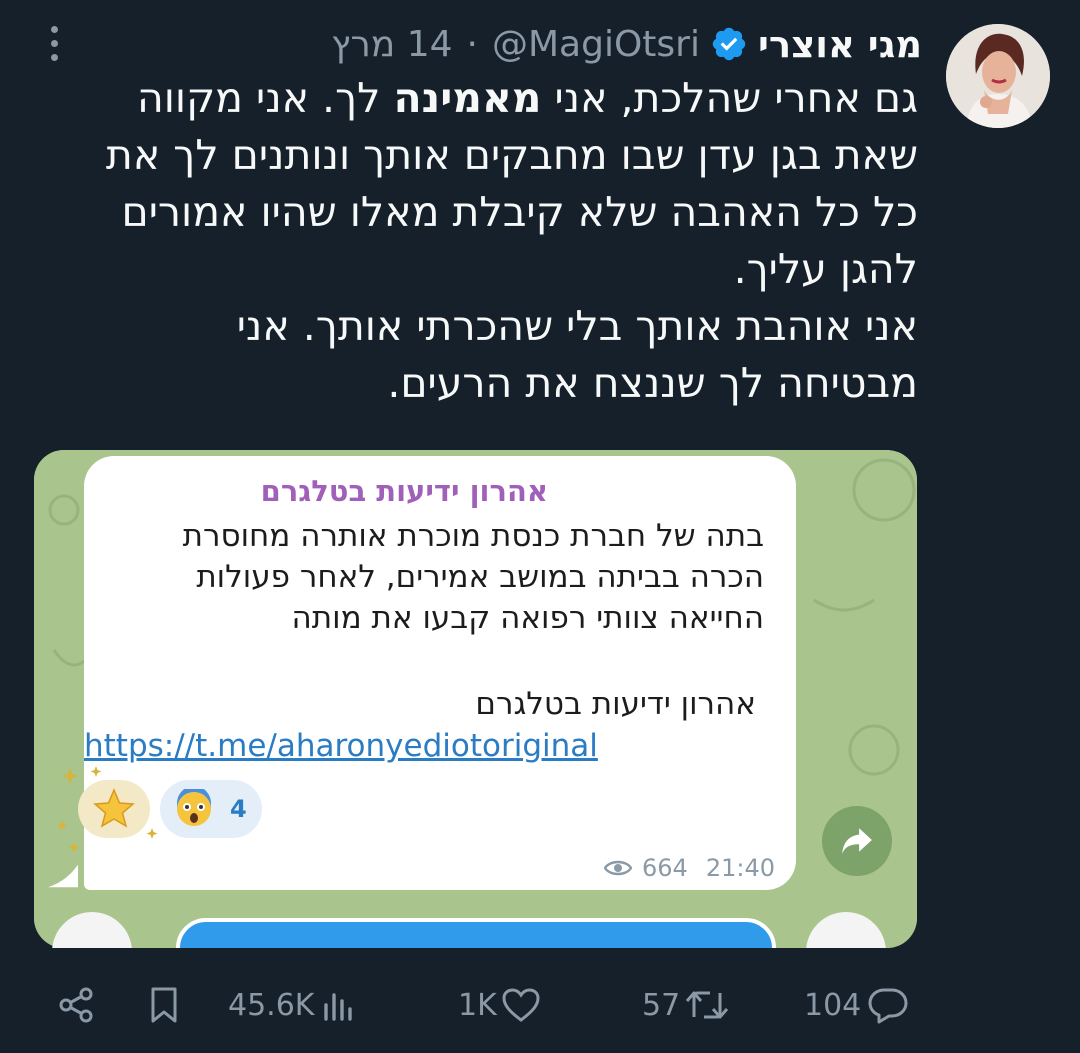 The width and height of the screenshot is (1080, 1053). What do you see at coordinates (740, 868) in the screenshot?
I see `message-time: 21:40` at bounding box center [740, 868].